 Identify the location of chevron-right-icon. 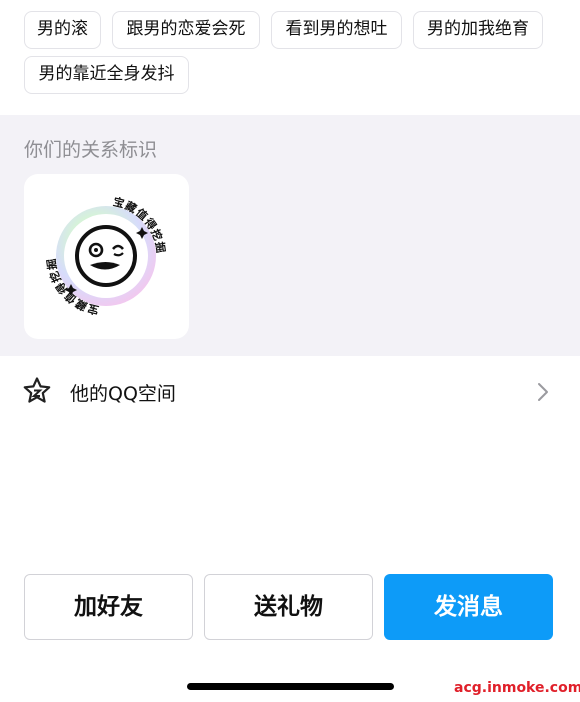
(543, 392).